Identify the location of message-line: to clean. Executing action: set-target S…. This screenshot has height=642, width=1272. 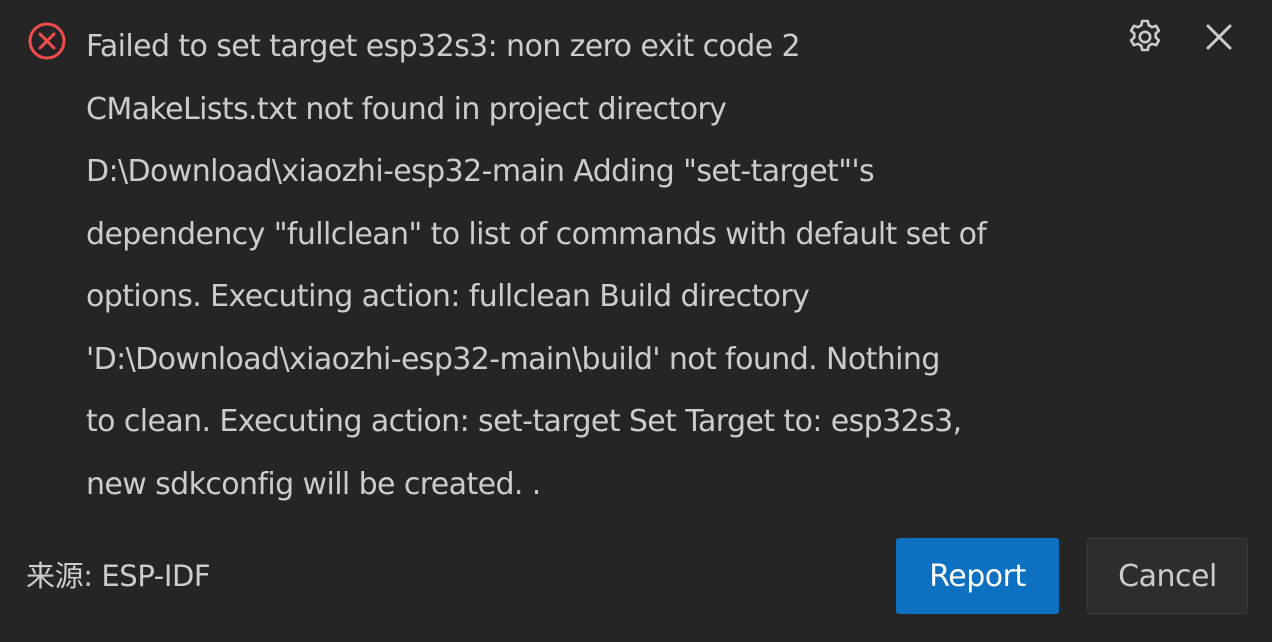
(524, 421).